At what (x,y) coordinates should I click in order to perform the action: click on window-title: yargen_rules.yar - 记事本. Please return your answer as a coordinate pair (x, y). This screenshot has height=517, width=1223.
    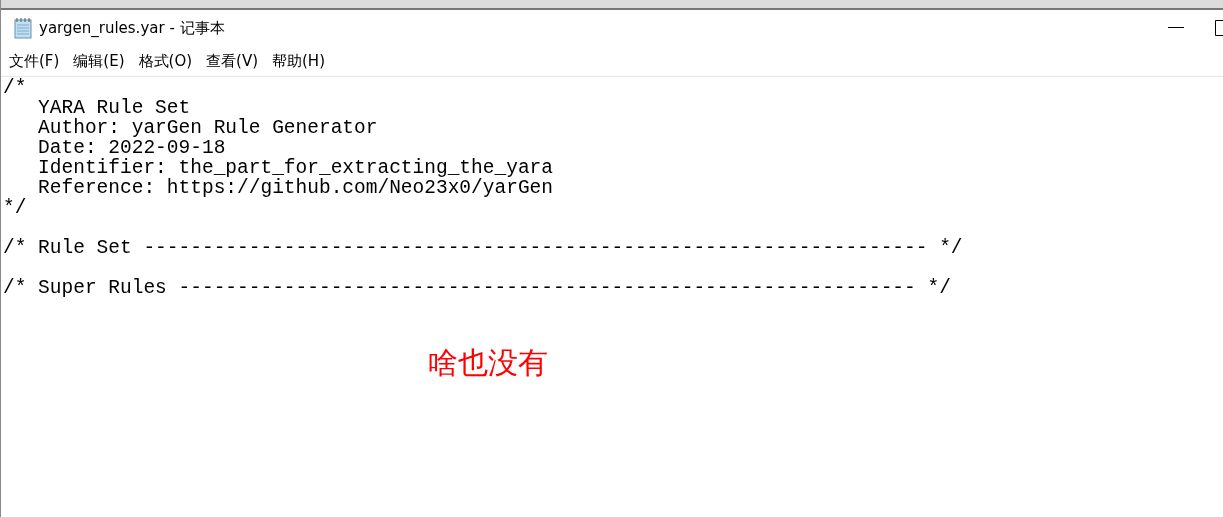
    Looking at the image, I should click on (132, 28).